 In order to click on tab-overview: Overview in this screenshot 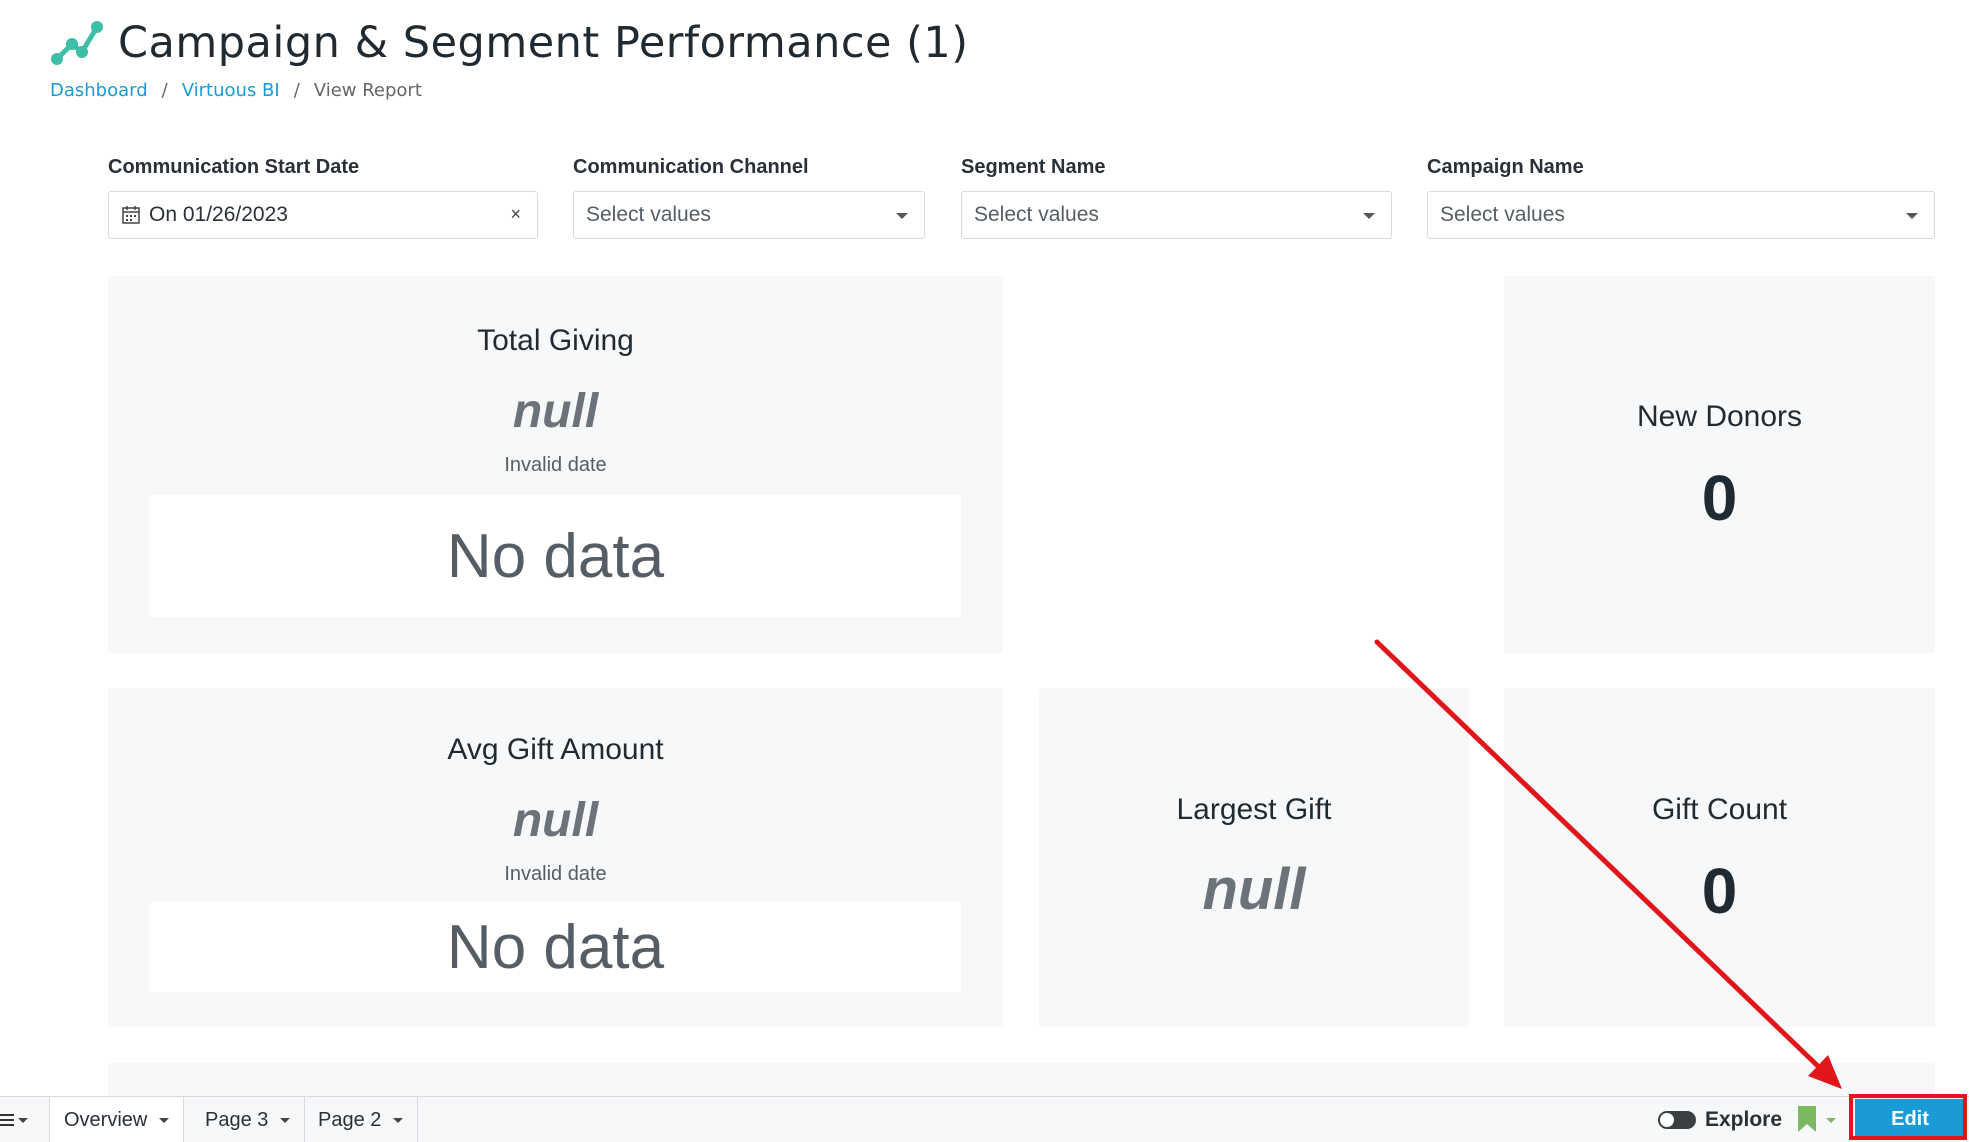, I will do `click(117, 1119)`.